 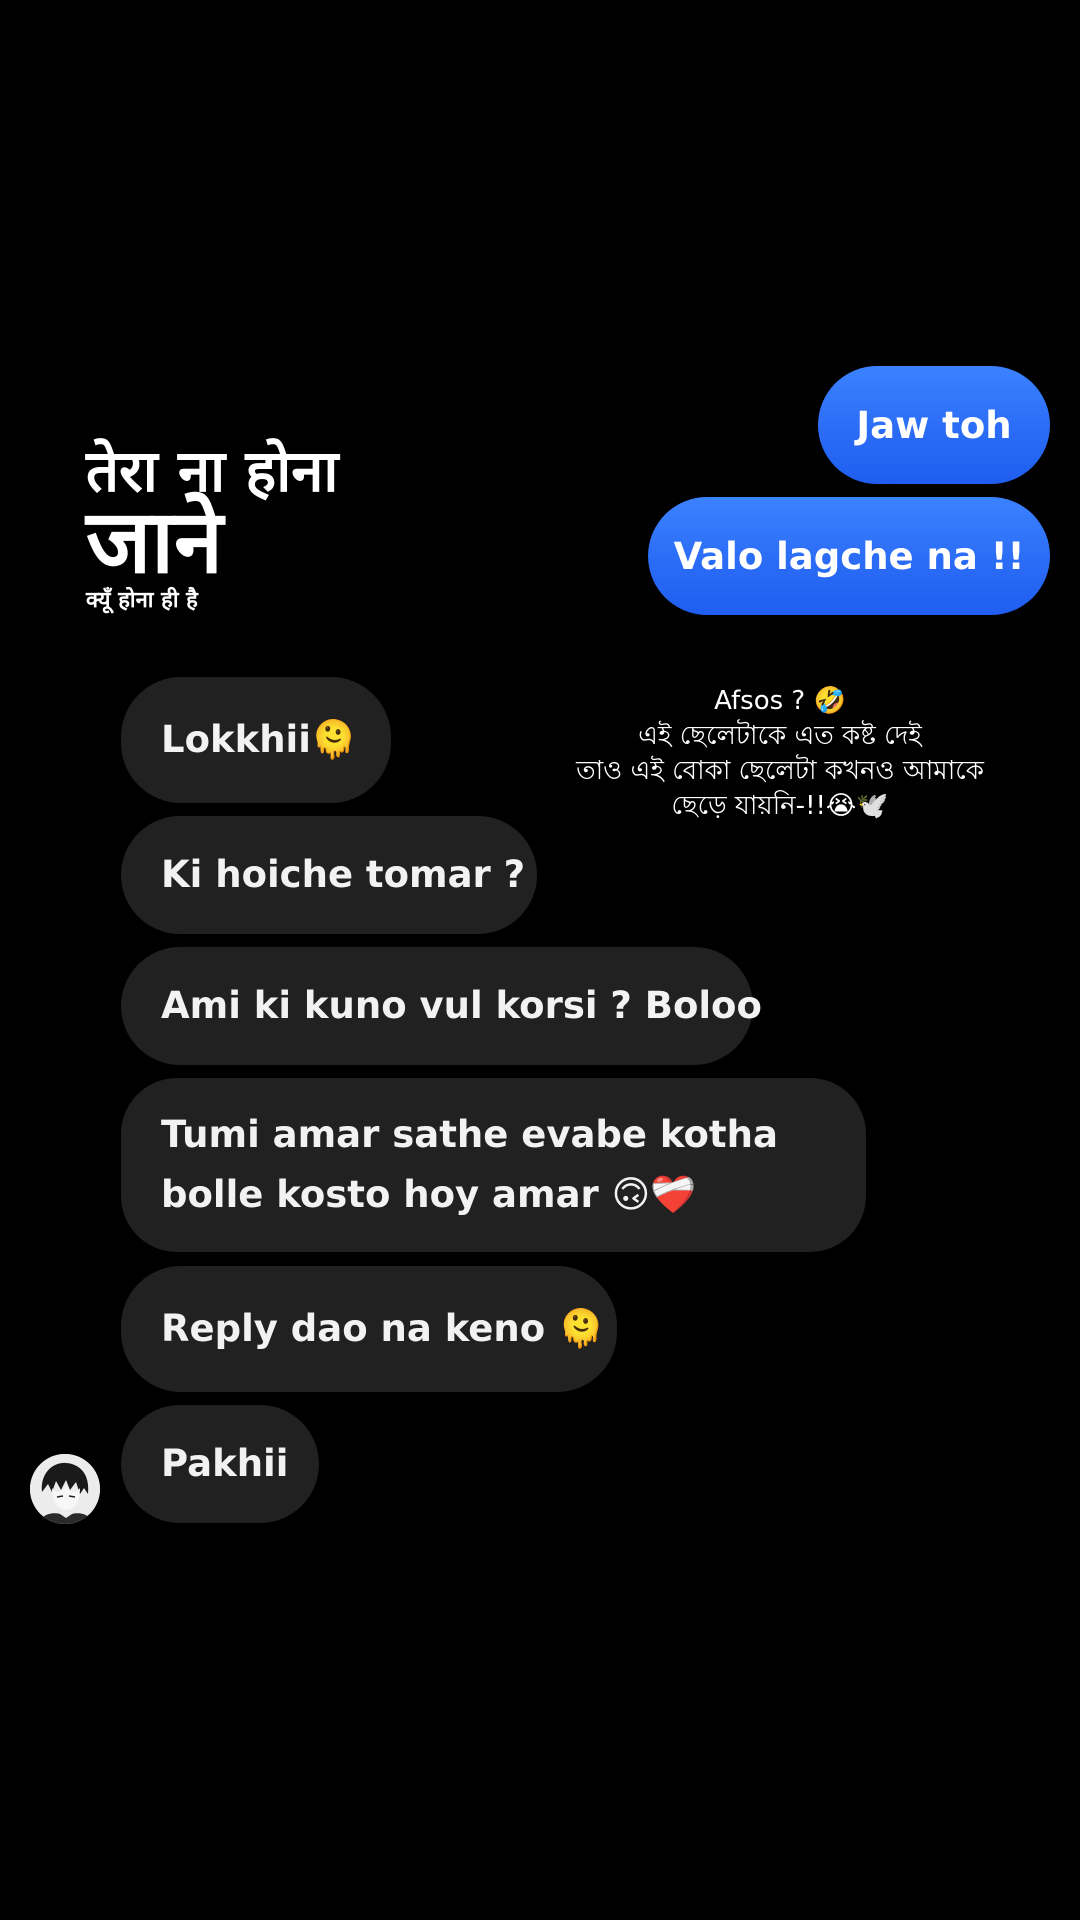 I want to click on caption-line-1: Afsos ? 🤣, so click(x=780, y=701).